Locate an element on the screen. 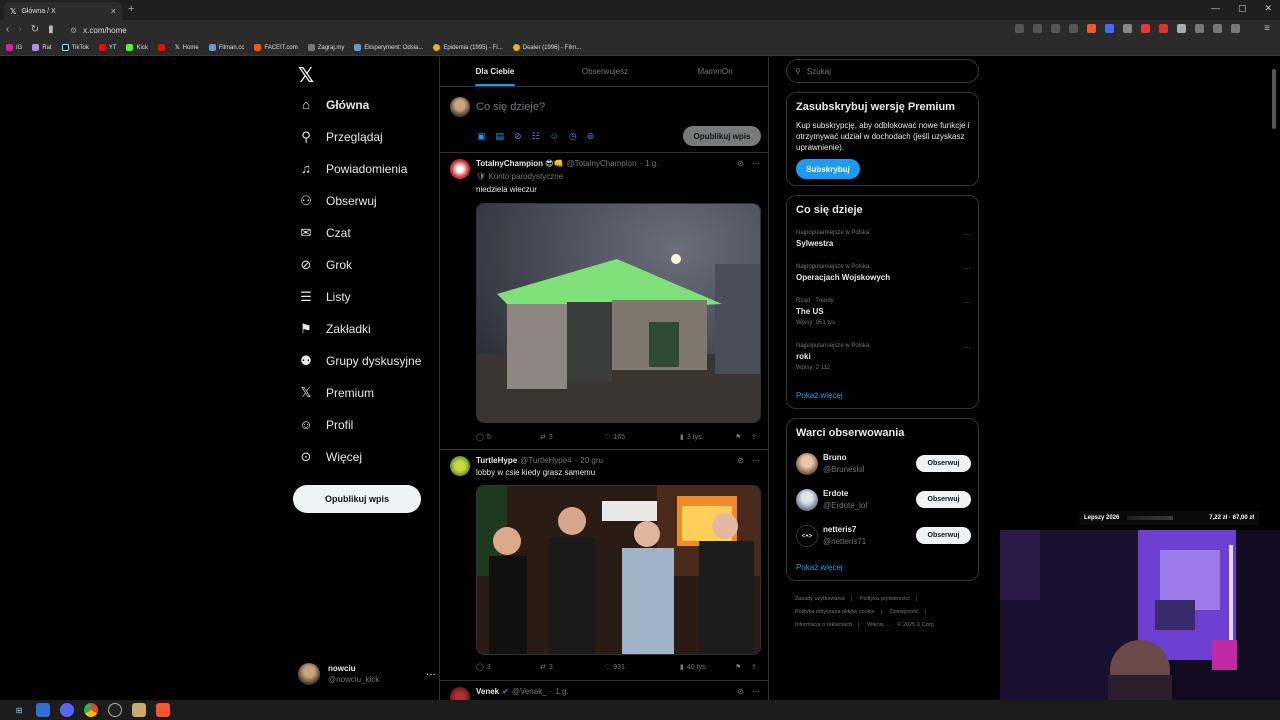 The image size is (1280, 720). gif-icon: ▤ is located at coordinates (500, 136).